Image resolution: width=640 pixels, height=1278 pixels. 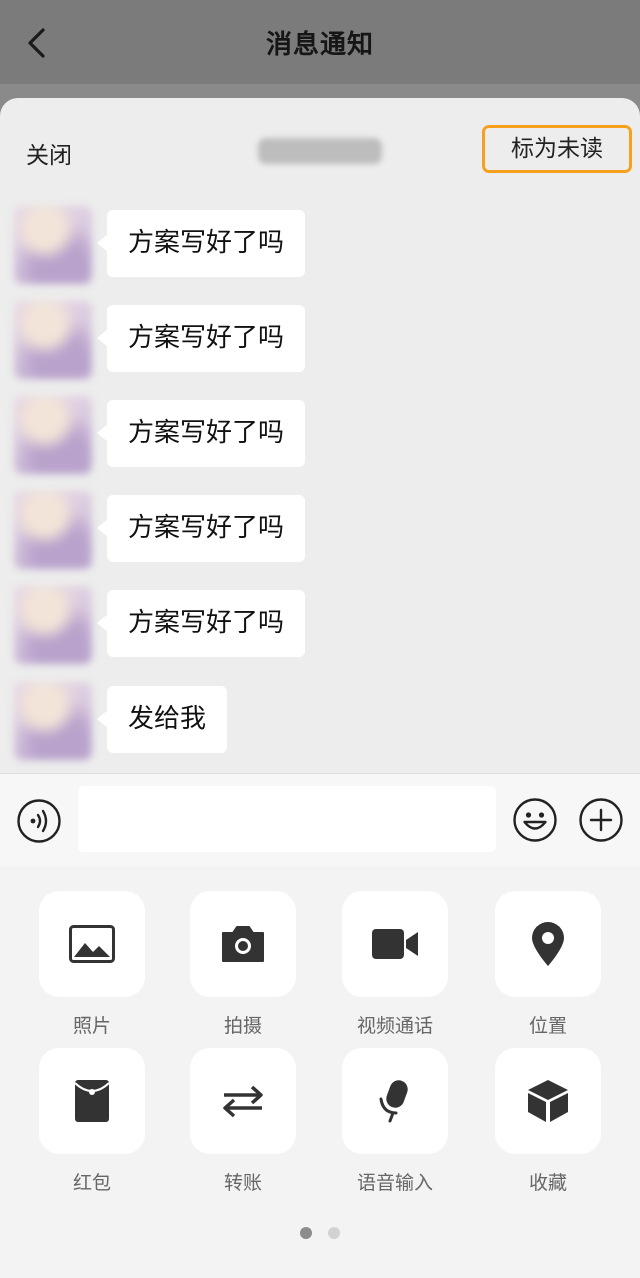 What do you see at coordinates (547, 1183) in the screenshot?
I see `panel-item-label: 收藏` at bounding box center [547, 1183].